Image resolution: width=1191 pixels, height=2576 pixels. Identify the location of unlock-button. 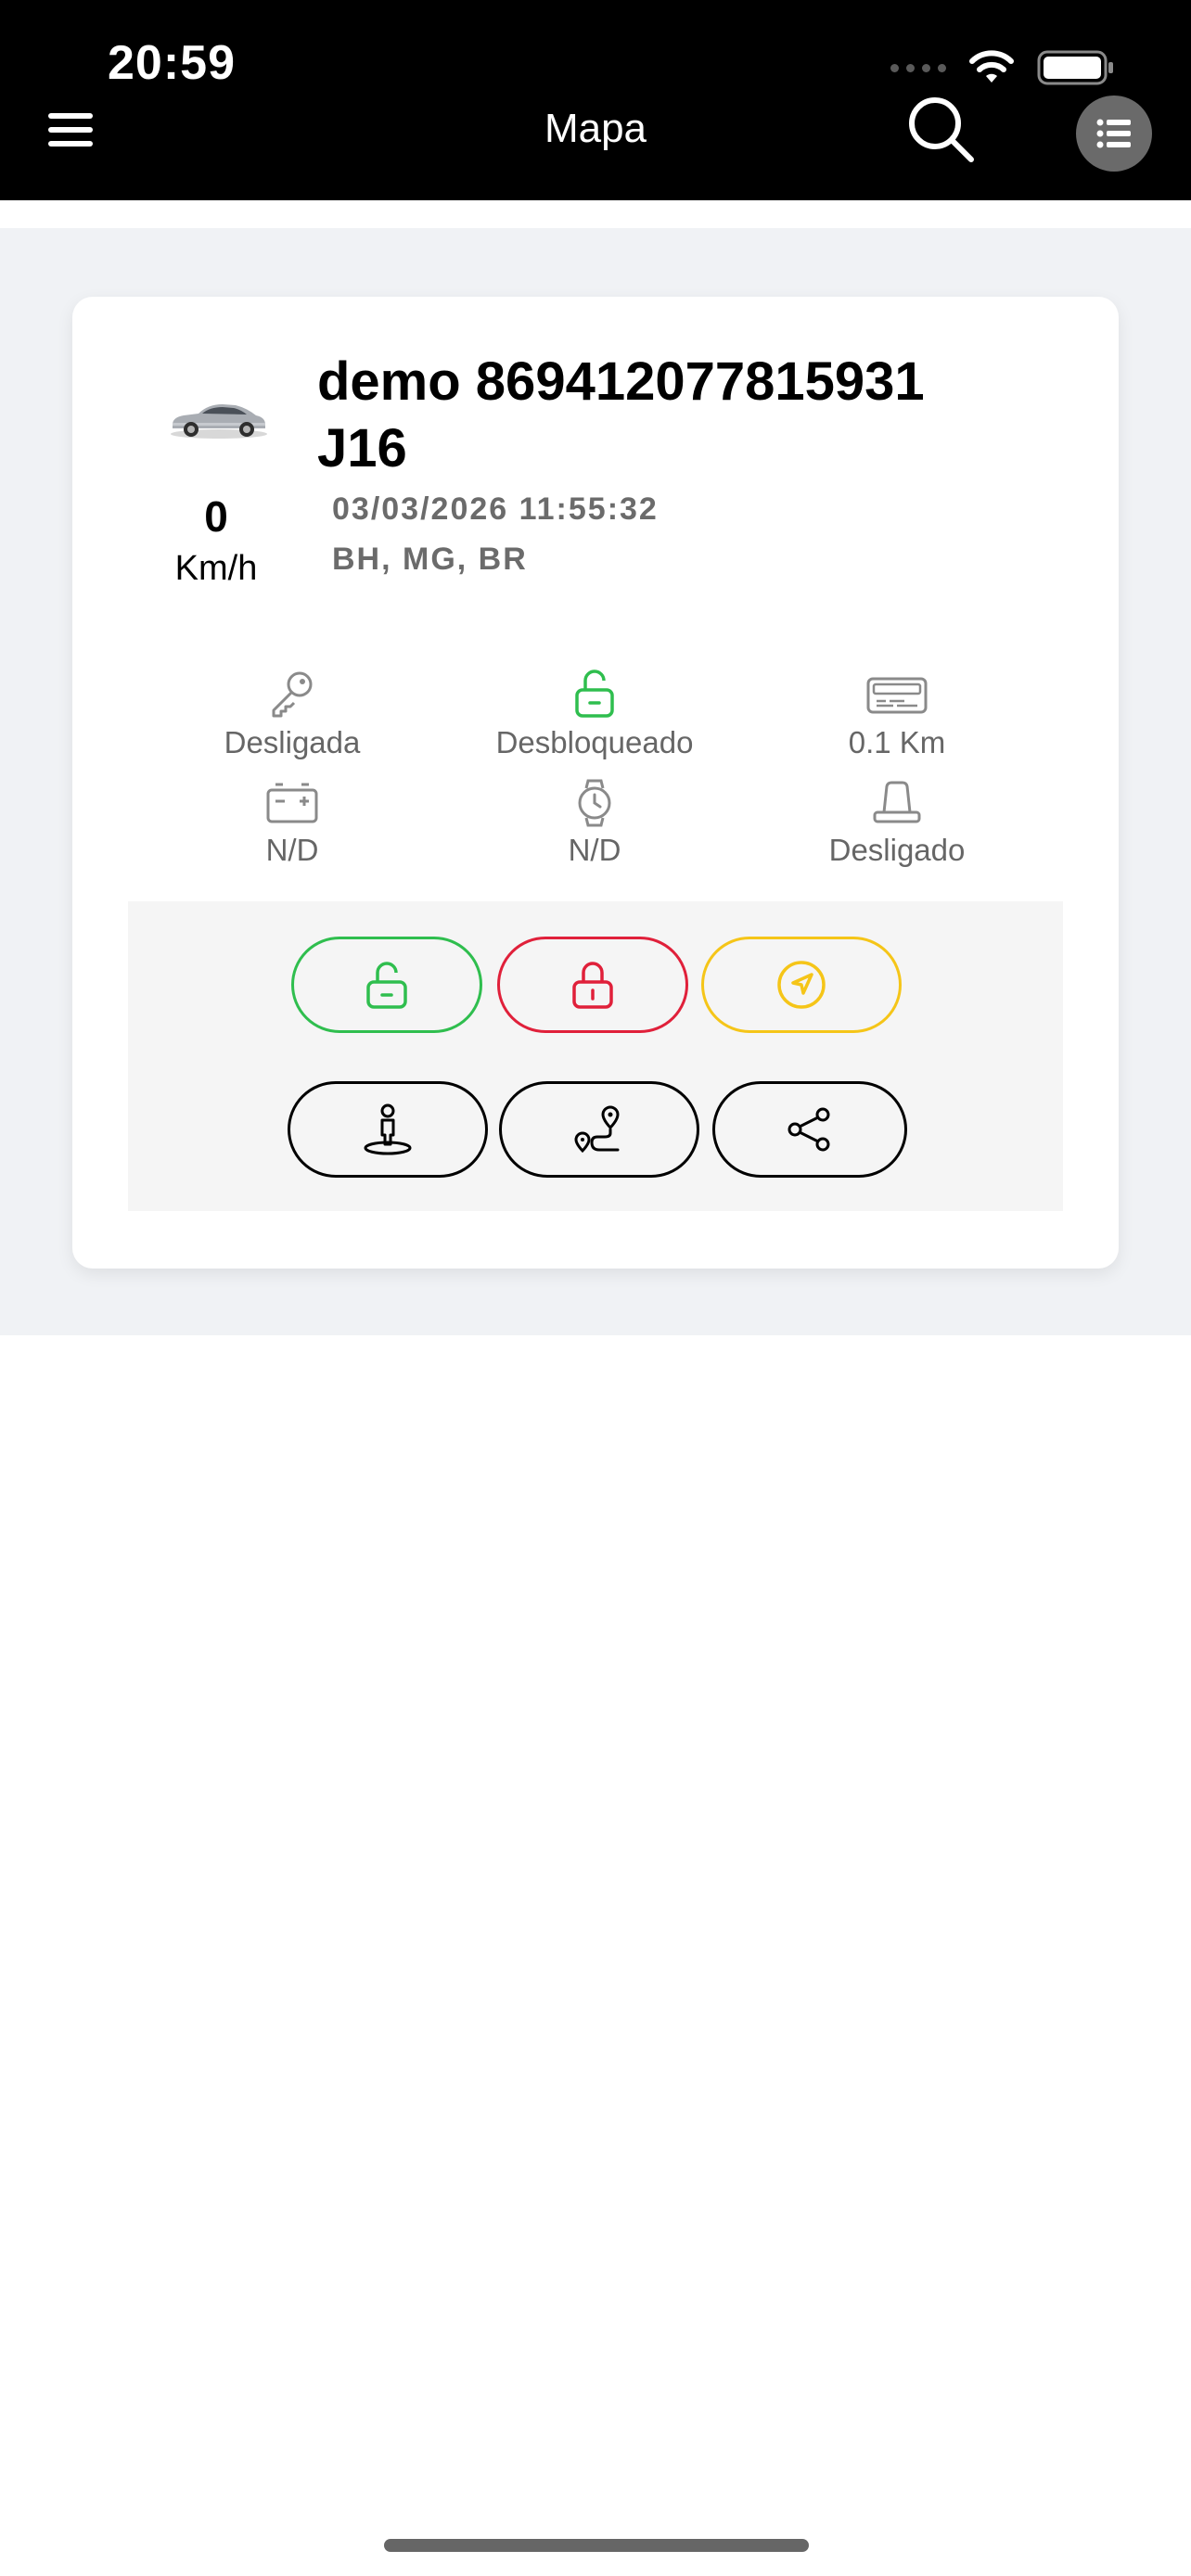
(386, 985).